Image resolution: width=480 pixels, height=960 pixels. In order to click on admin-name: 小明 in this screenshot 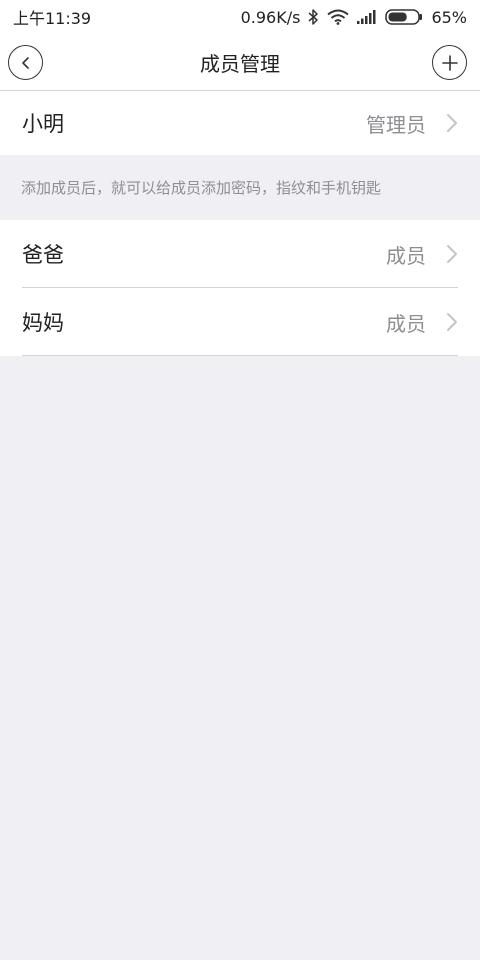, I will do `click(43, 124)`.